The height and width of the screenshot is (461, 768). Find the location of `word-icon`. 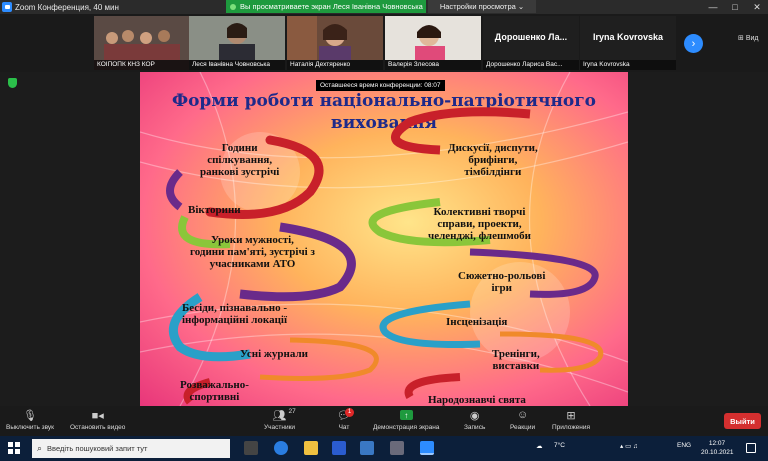

word-icon is located at coordinates (339, 448).